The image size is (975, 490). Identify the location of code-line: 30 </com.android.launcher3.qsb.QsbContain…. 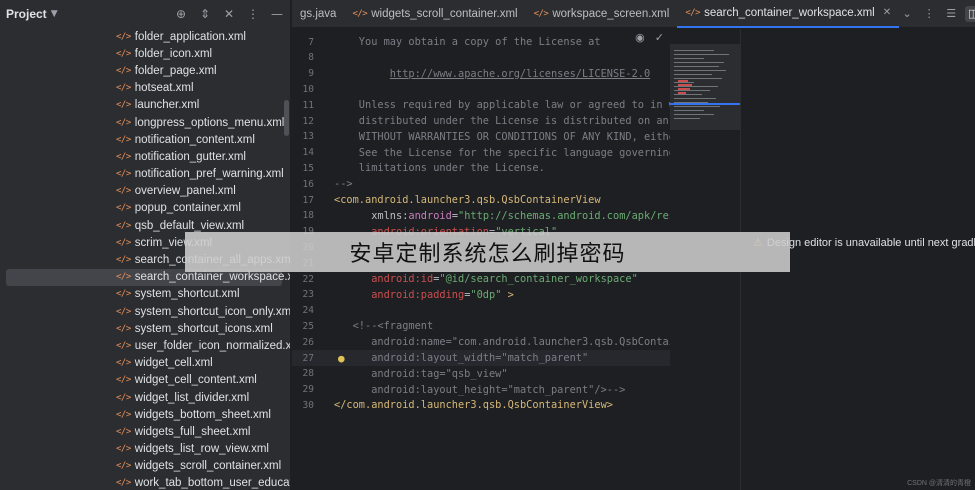
(481, 405).